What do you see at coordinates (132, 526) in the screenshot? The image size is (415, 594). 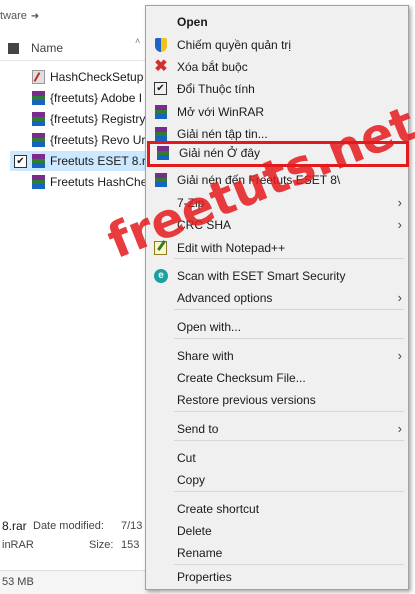 I see `date-modified-value: 7/13` at bounding box center [132, 526].